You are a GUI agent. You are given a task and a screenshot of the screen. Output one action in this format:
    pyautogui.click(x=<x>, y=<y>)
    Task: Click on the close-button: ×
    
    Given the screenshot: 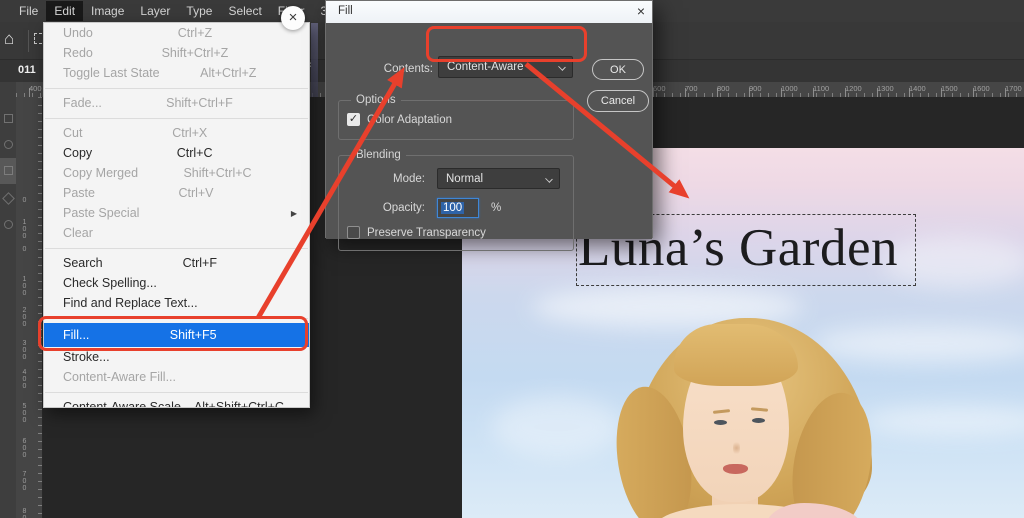 What is the action you would take?
    pyautogui.click(x=293, y=18)
    